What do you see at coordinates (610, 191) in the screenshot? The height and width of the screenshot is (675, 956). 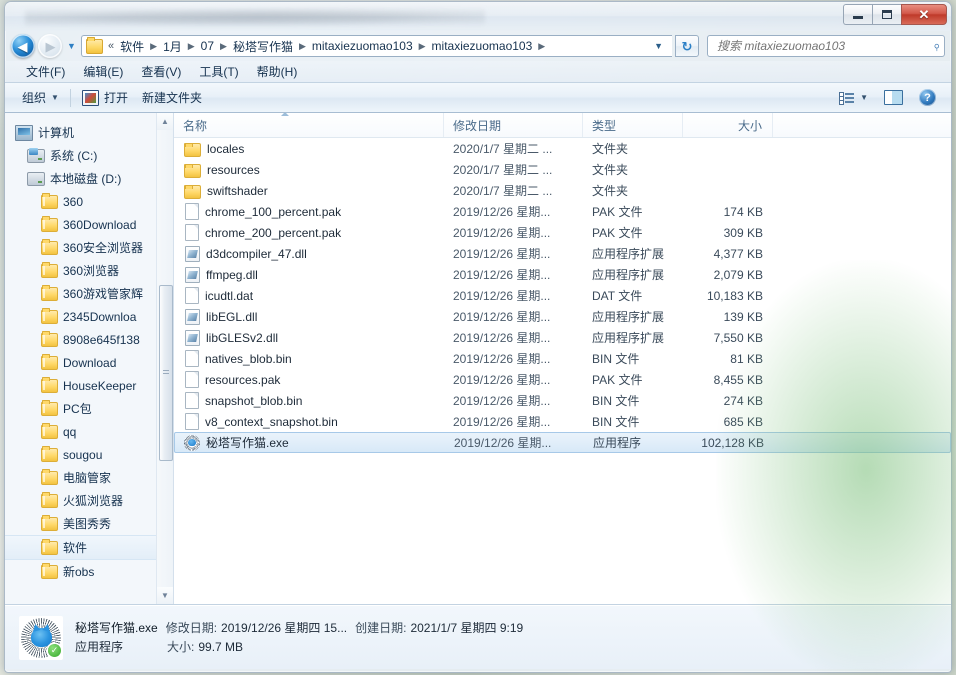 I see `cell-type: 文件夹` at bounding box center [610, 191].